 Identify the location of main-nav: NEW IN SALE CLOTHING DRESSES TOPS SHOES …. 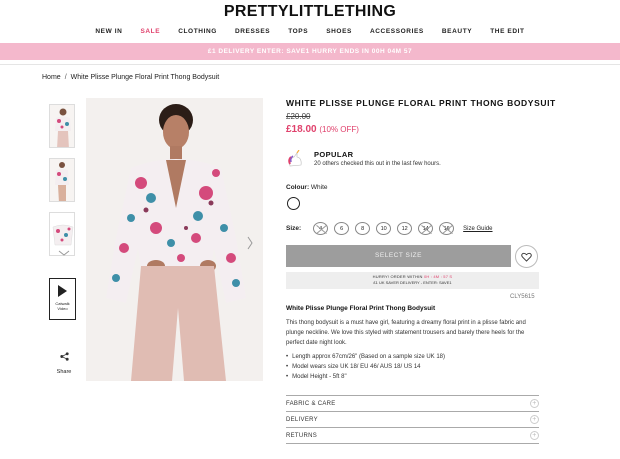
(310, 31).